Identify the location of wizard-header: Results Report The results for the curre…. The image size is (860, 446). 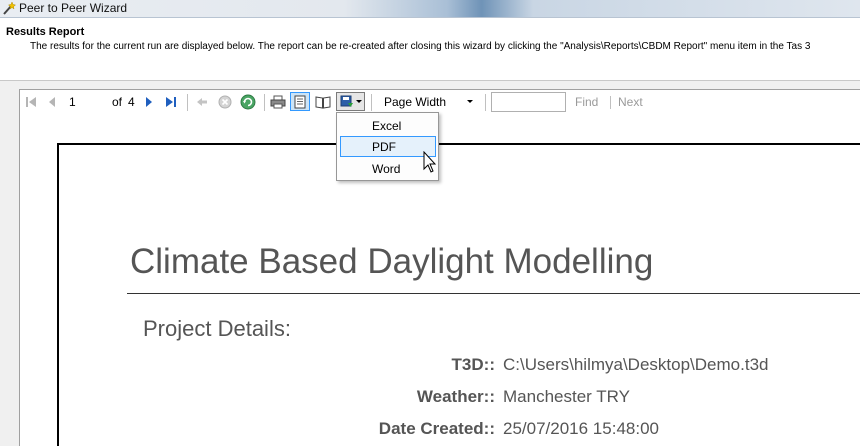
(430, 49).